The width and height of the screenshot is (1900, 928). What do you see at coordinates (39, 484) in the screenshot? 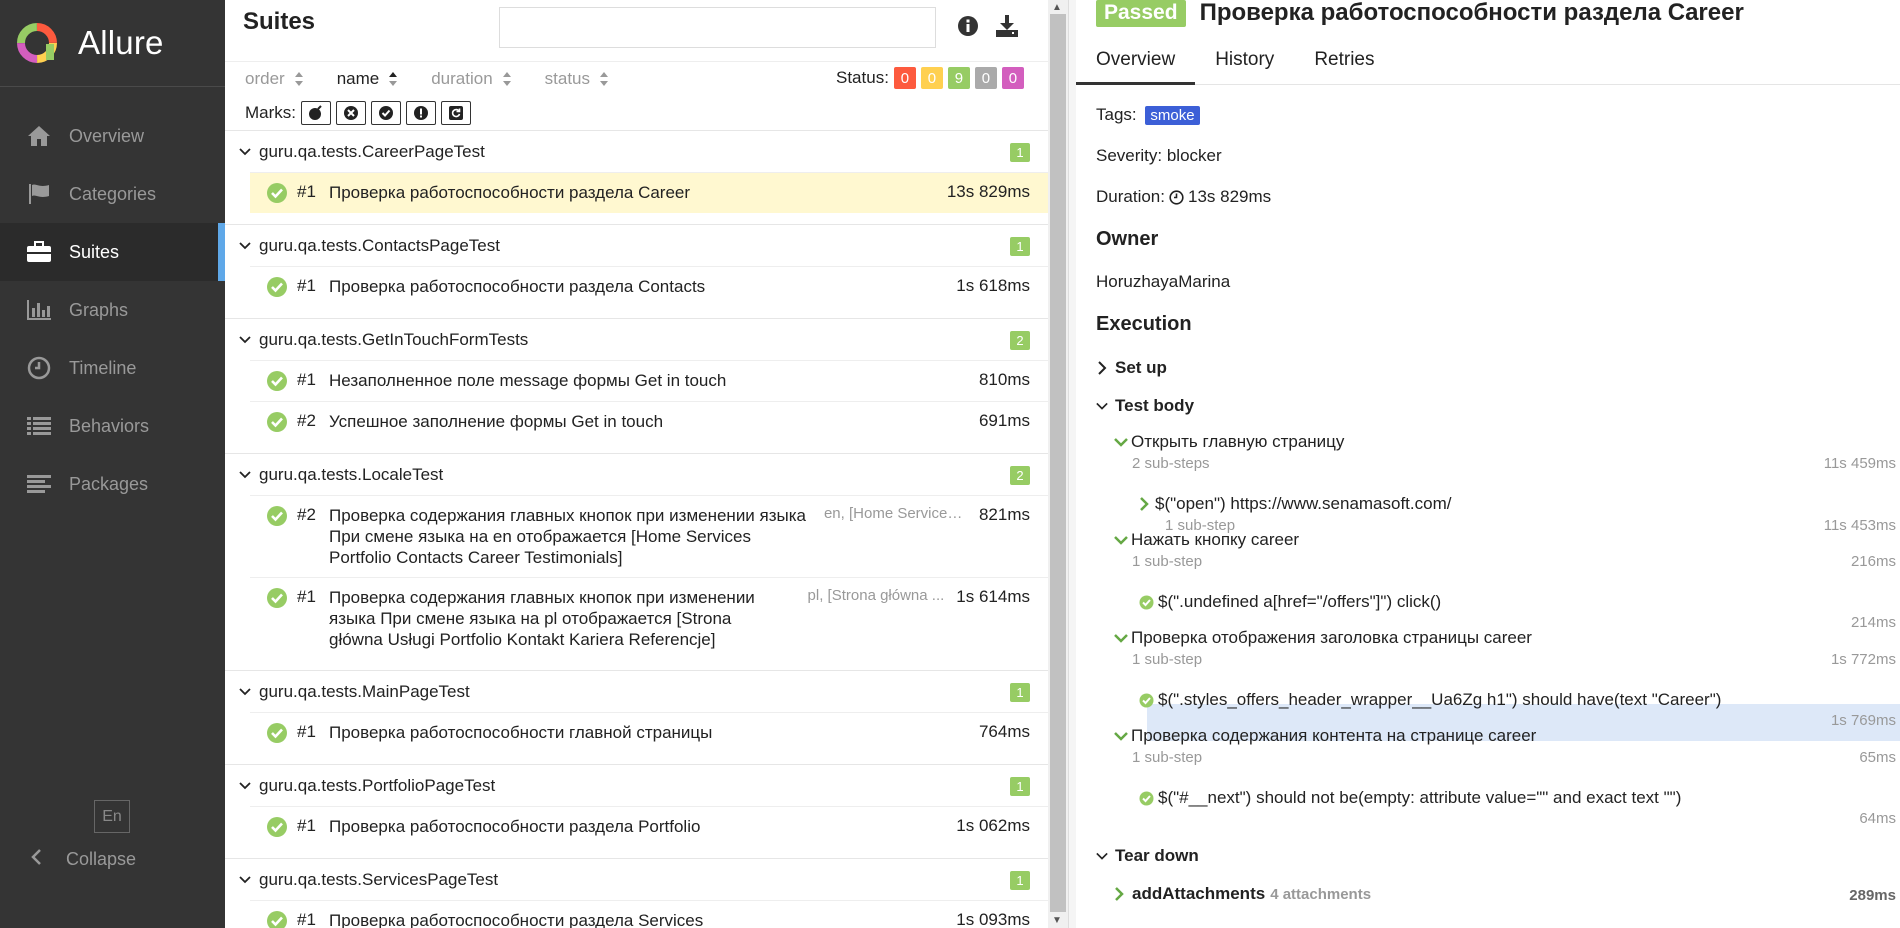
I see `align-left-icon` at bounding box center [39, 484].